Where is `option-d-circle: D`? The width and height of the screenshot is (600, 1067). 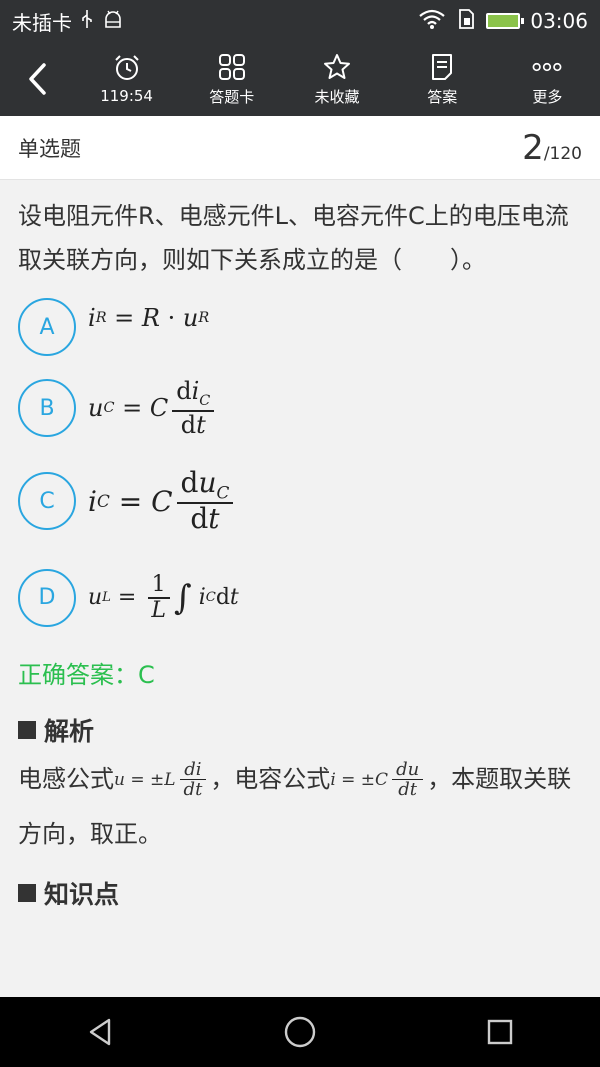
option-d-circle: D is located at coordinates (47, 597).